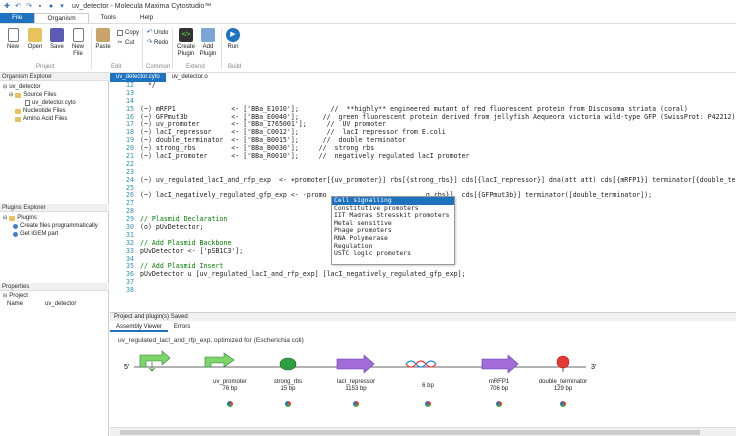 The image size is (736, 436). I want to click on tab-uv-detector-cyto: uv_detector.cyto, so click(138, 77).